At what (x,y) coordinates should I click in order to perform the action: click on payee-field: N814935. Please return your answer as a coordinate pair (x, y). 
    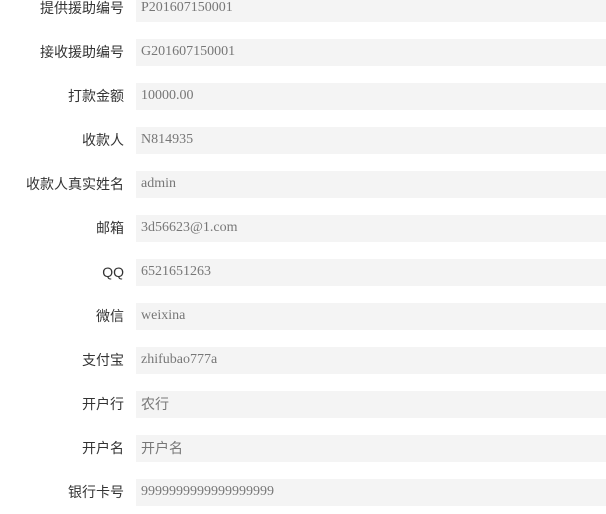
    Looking at the image, I should click on (371, 140).